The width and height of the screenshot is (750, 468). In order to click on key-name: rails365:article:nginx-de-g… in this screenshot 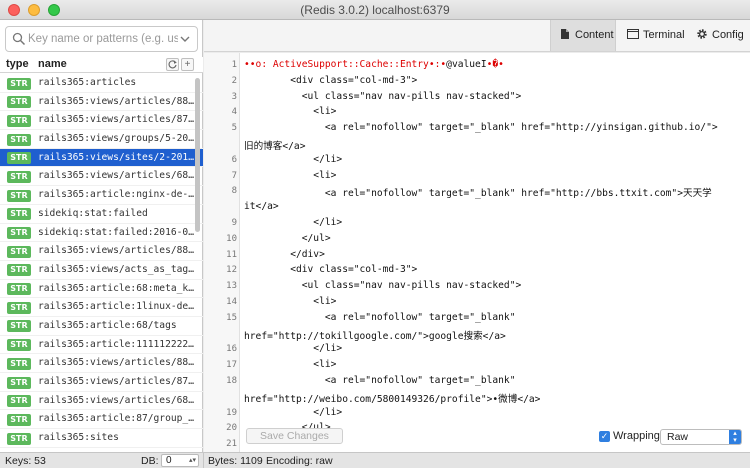, I will do `click(117, 195)`.